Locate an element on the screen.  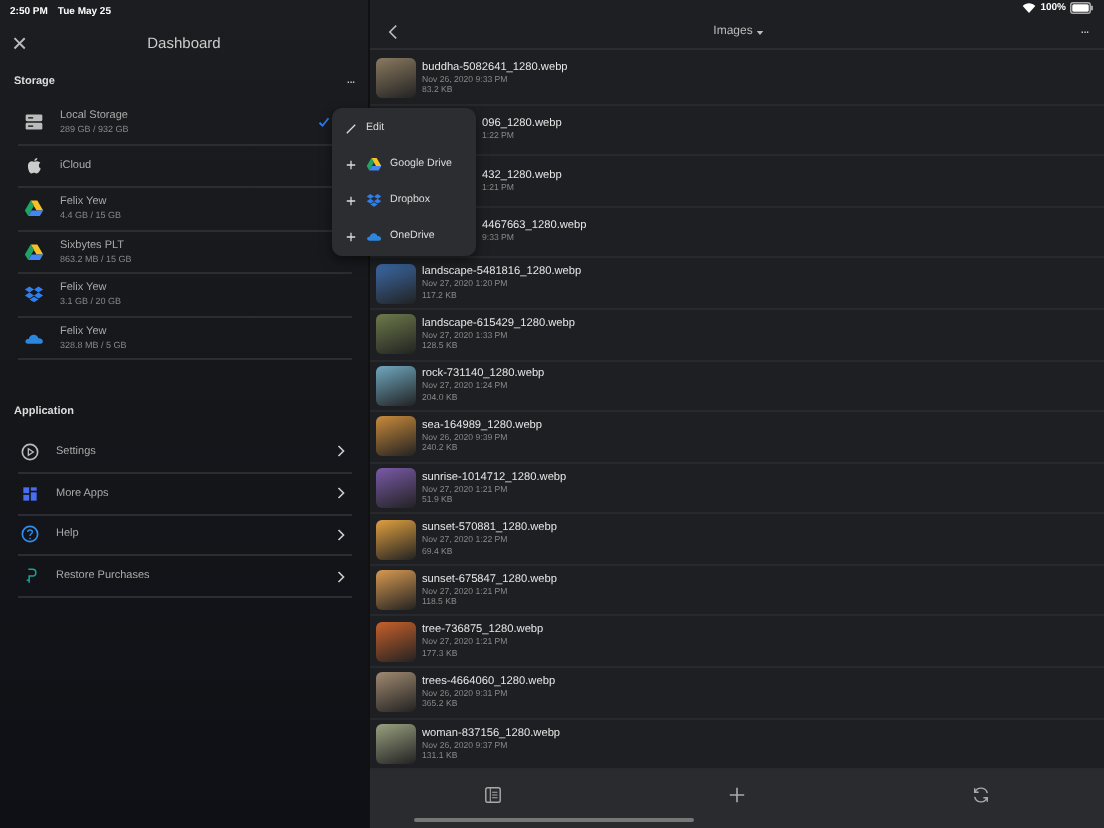
close-button: × is located at coordinates (20, 42).